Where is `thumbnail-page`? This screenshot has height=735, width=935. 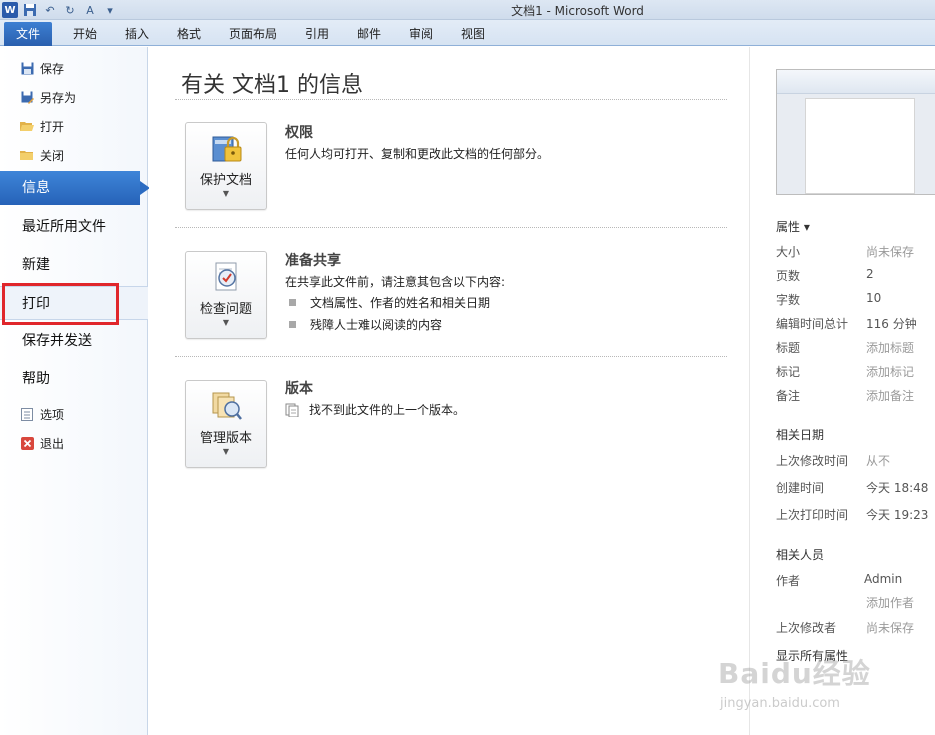
thumbnail-page is located at coordinates (860, 146).